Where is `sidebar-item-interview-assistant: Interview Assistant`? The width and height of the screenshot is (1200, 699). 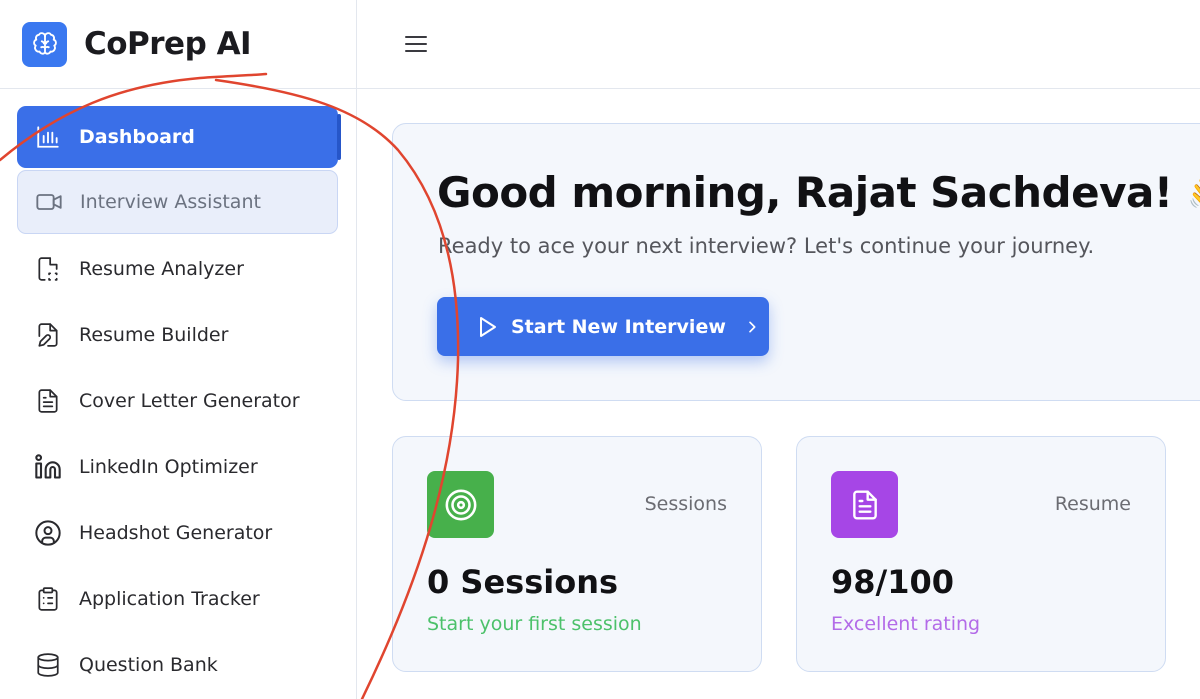
sidebar-item-interview-assistant: Interview Assistant is located at coordinates (177, 202).